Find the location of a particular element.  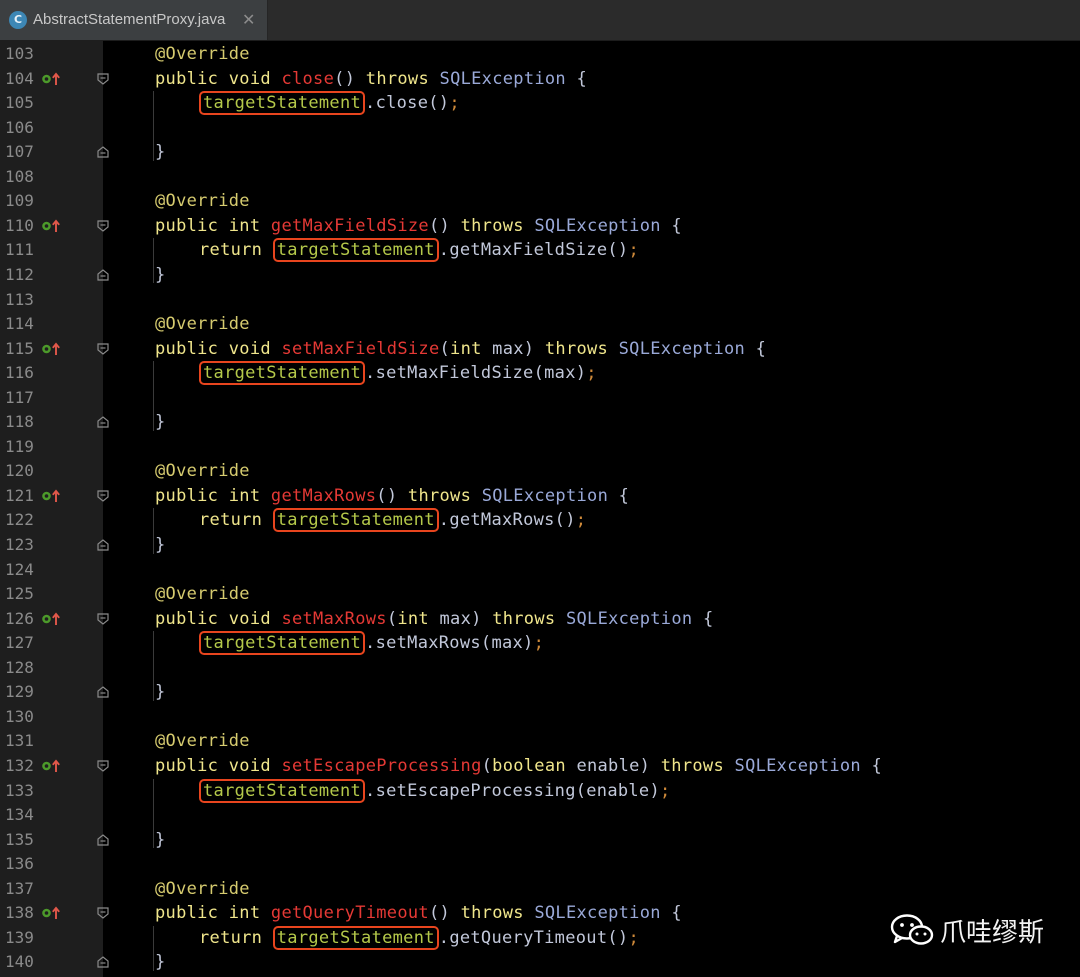

code-line: 136 is located at coordinates (540, 864).